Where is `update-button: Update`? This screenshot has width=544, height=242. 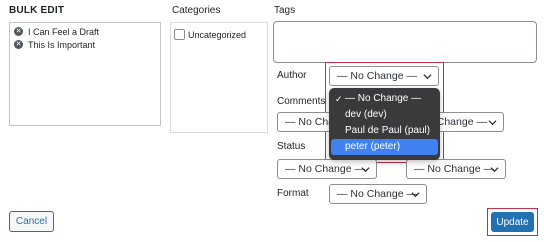
update-button: Update is located at coordinates (512, 222).